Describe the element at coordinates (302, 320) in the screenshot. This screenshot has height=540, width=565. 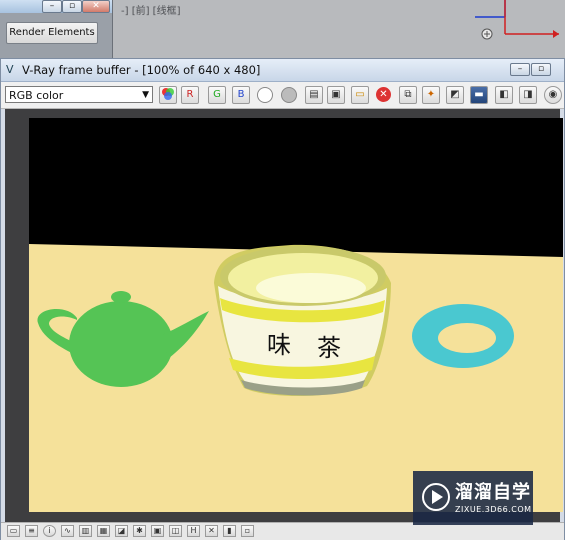
I see `teacup-object: 味 茶` at that location.